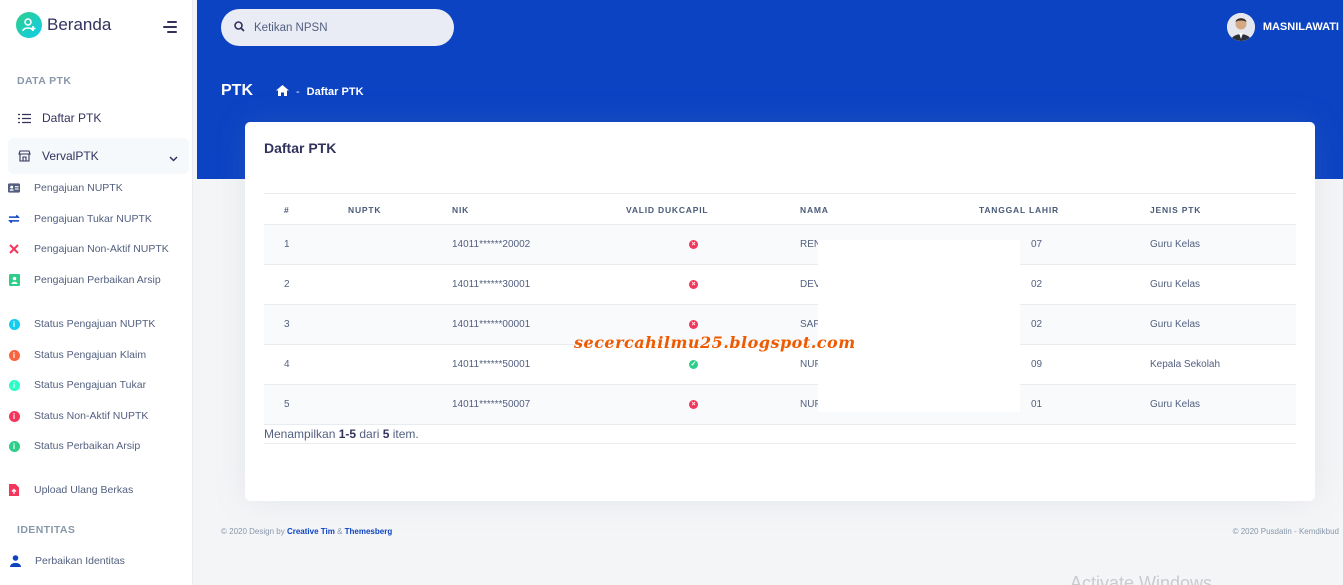  What do you see at coordinates (173, 158) in the screenshot?
I see `chevron-down-icon` at bounding box center [173, 158].